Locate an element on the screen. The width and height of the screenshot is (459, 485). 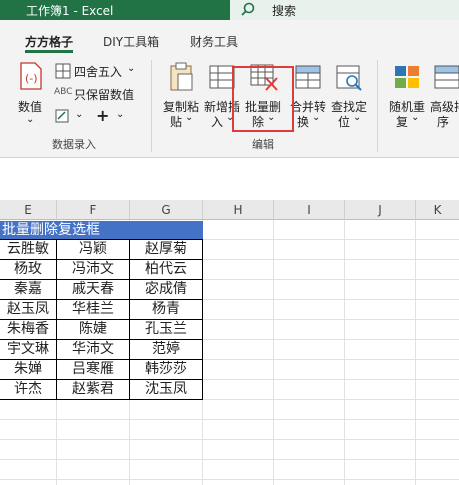
abc-prefix: ABC is located at coordinates (63, 92).